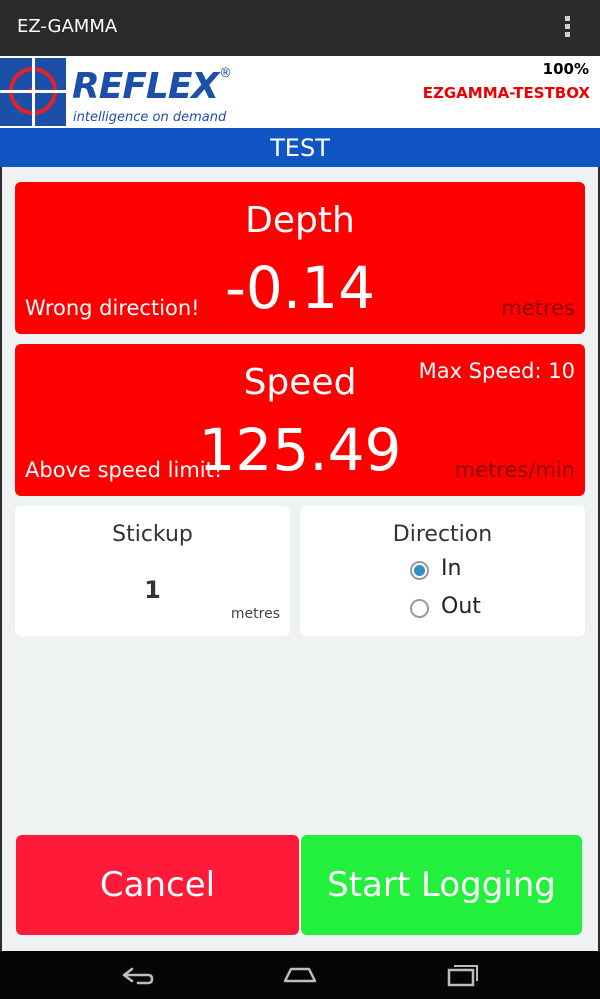 This screenshot has height=999, width=600. What do you see at coordinates (300, 220) in the screenshot?
I see `depth-label: Depth` at bounding box center [300, 220].